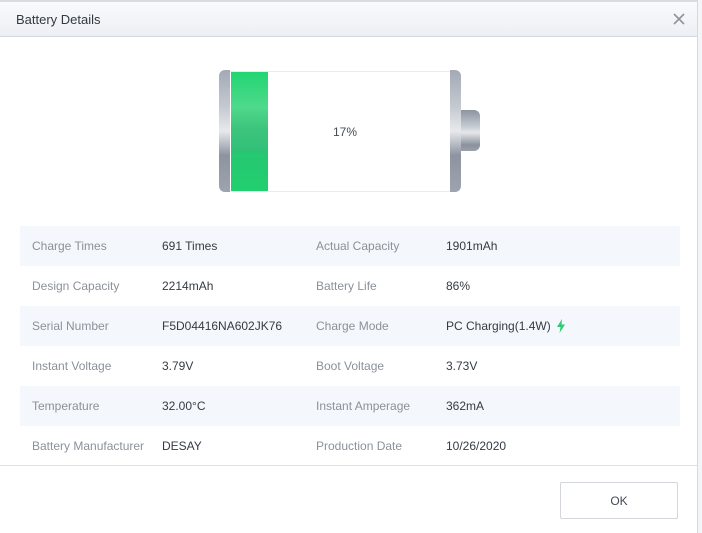  Describe the element at coordinates (560, 325) in the screenshot. I see `lightning-bolt-icon` at that location.